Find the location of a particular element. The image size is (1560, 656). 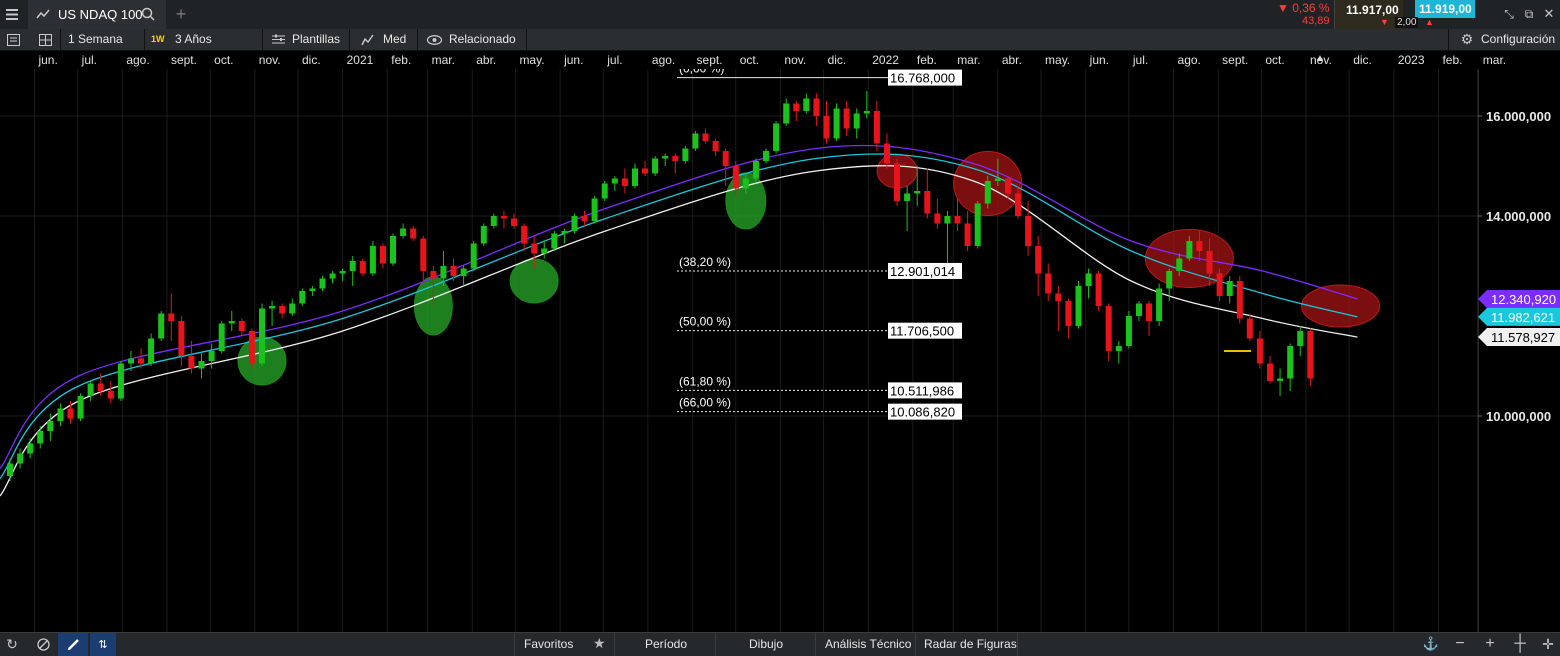

x-tick-label: nov. is located at coordinates (795, 60).